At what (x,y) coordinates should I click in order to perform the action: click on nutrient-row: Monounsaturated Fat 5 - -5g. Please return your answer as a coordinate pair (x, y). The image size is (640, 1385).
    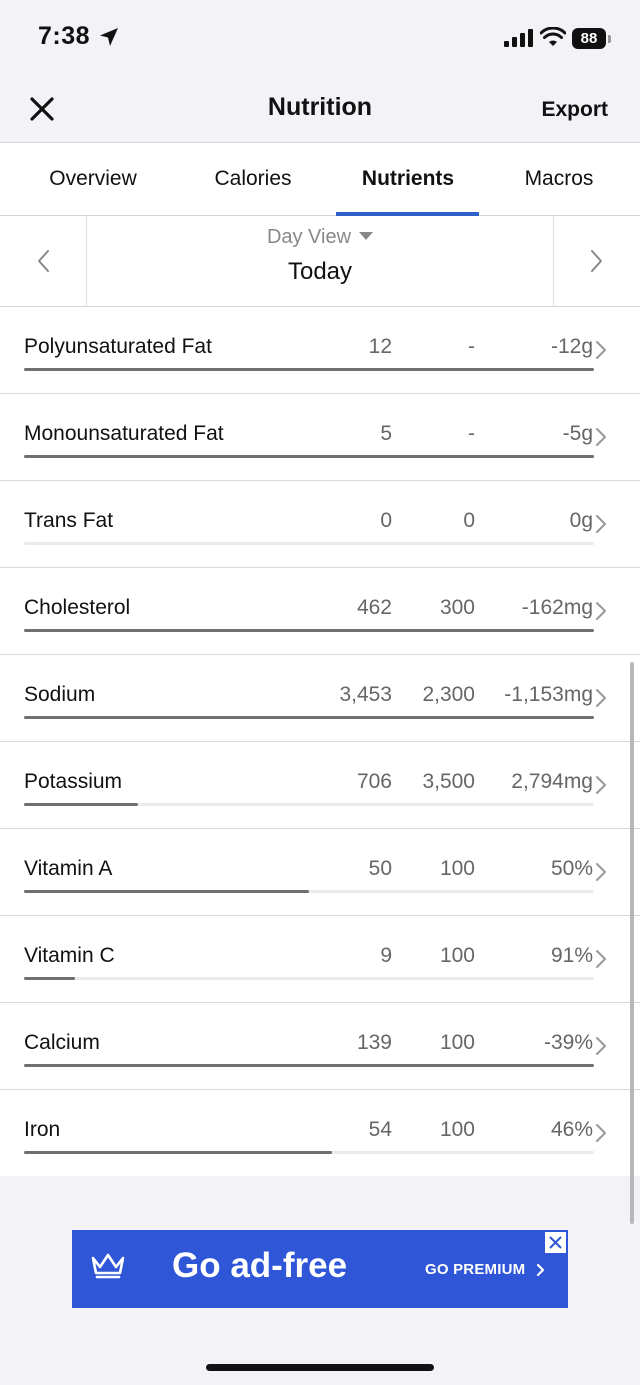
    Looking at the image, I should click on (320, 437).